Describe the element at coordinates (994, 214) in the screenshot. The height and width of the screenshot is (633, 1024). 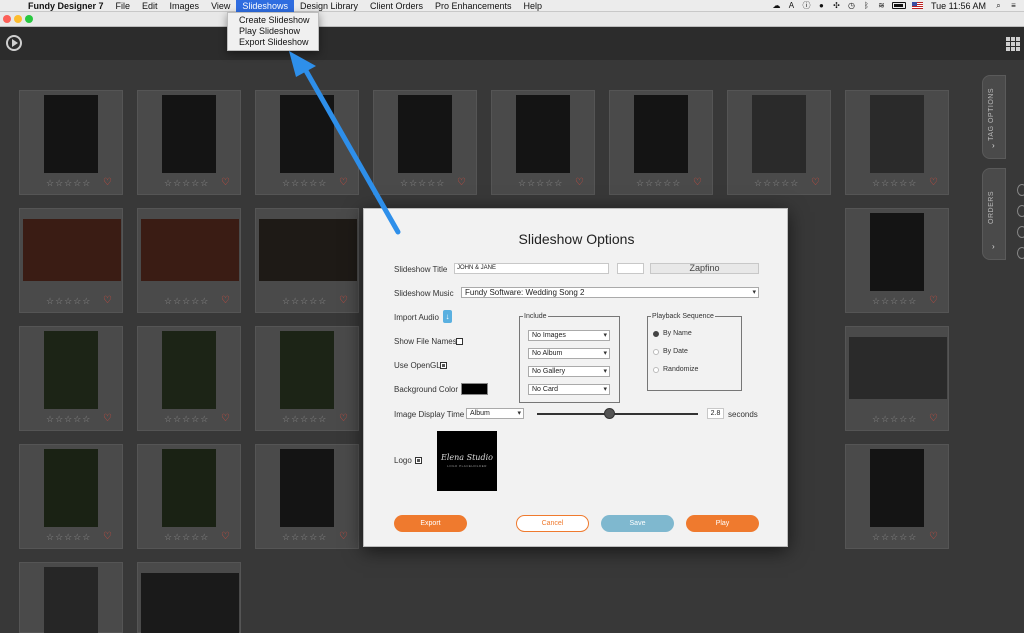
I see `orders-tab: ORDERS ›` at that location.